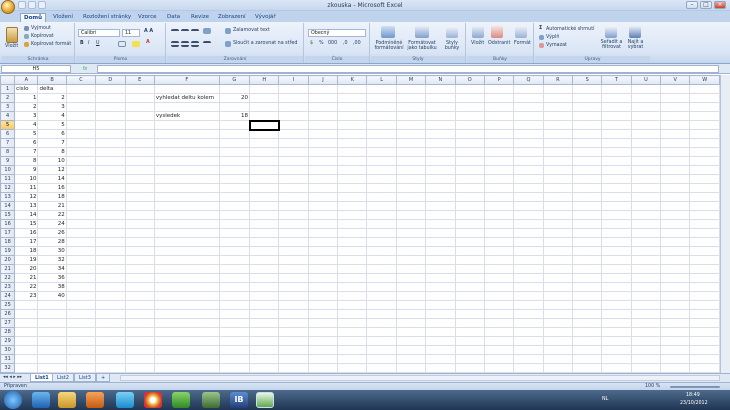 The width and height of the screenshot is (730, 410). I want to click on cell-q28, so click(528, 332).